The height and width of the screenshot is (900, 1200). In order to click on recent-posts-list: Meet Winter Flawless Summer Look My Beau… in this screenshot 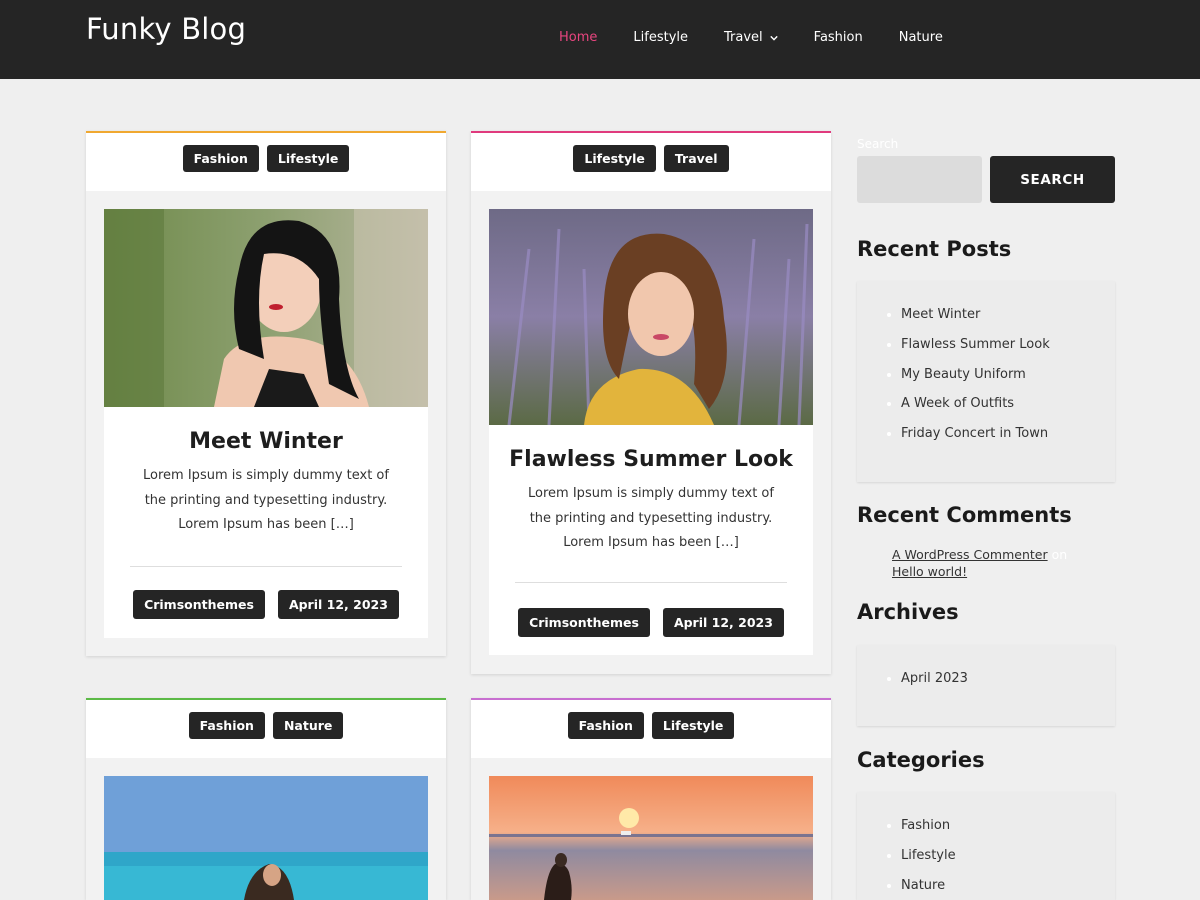, I will do `click(986, 374)`.